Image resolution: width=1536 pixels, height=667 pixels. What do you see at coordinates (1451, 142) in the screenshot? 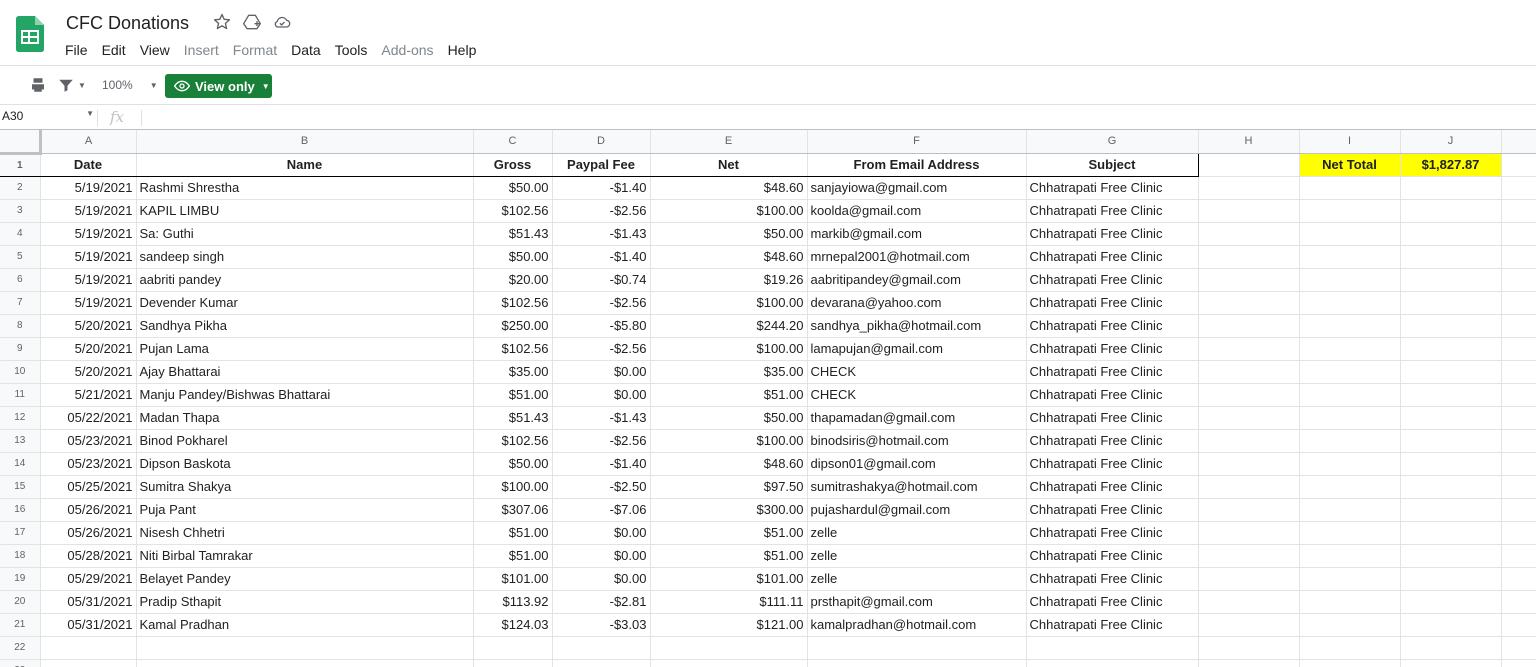
I see `column-header: J` at bounding box center [1451, 142].